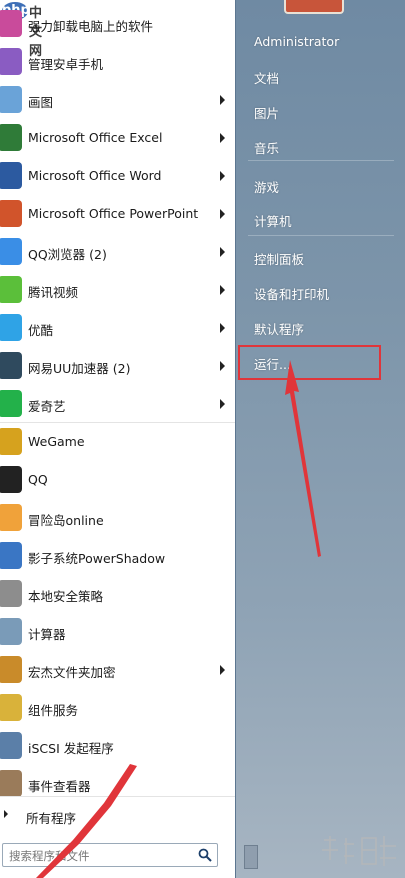 The height and width of the screenshot is (878, 405). I want to click on program-item: iSCSI 发起程序, so click(117, 746).